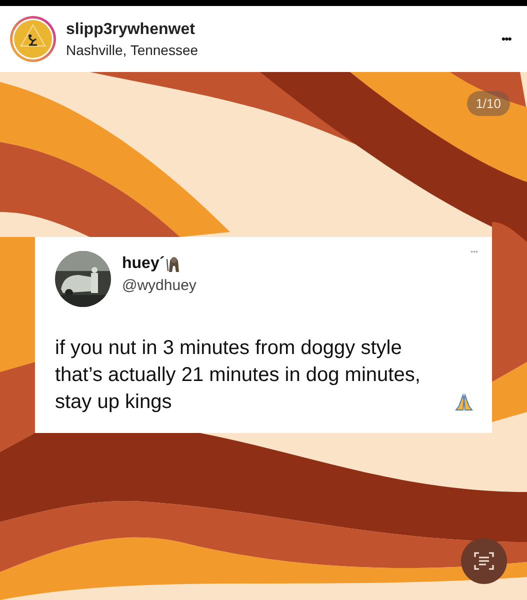  What do you see at coordinates (174, 264) in the screenshot?
I see `figure-emoji-icon` at bounding box center [174, 264].